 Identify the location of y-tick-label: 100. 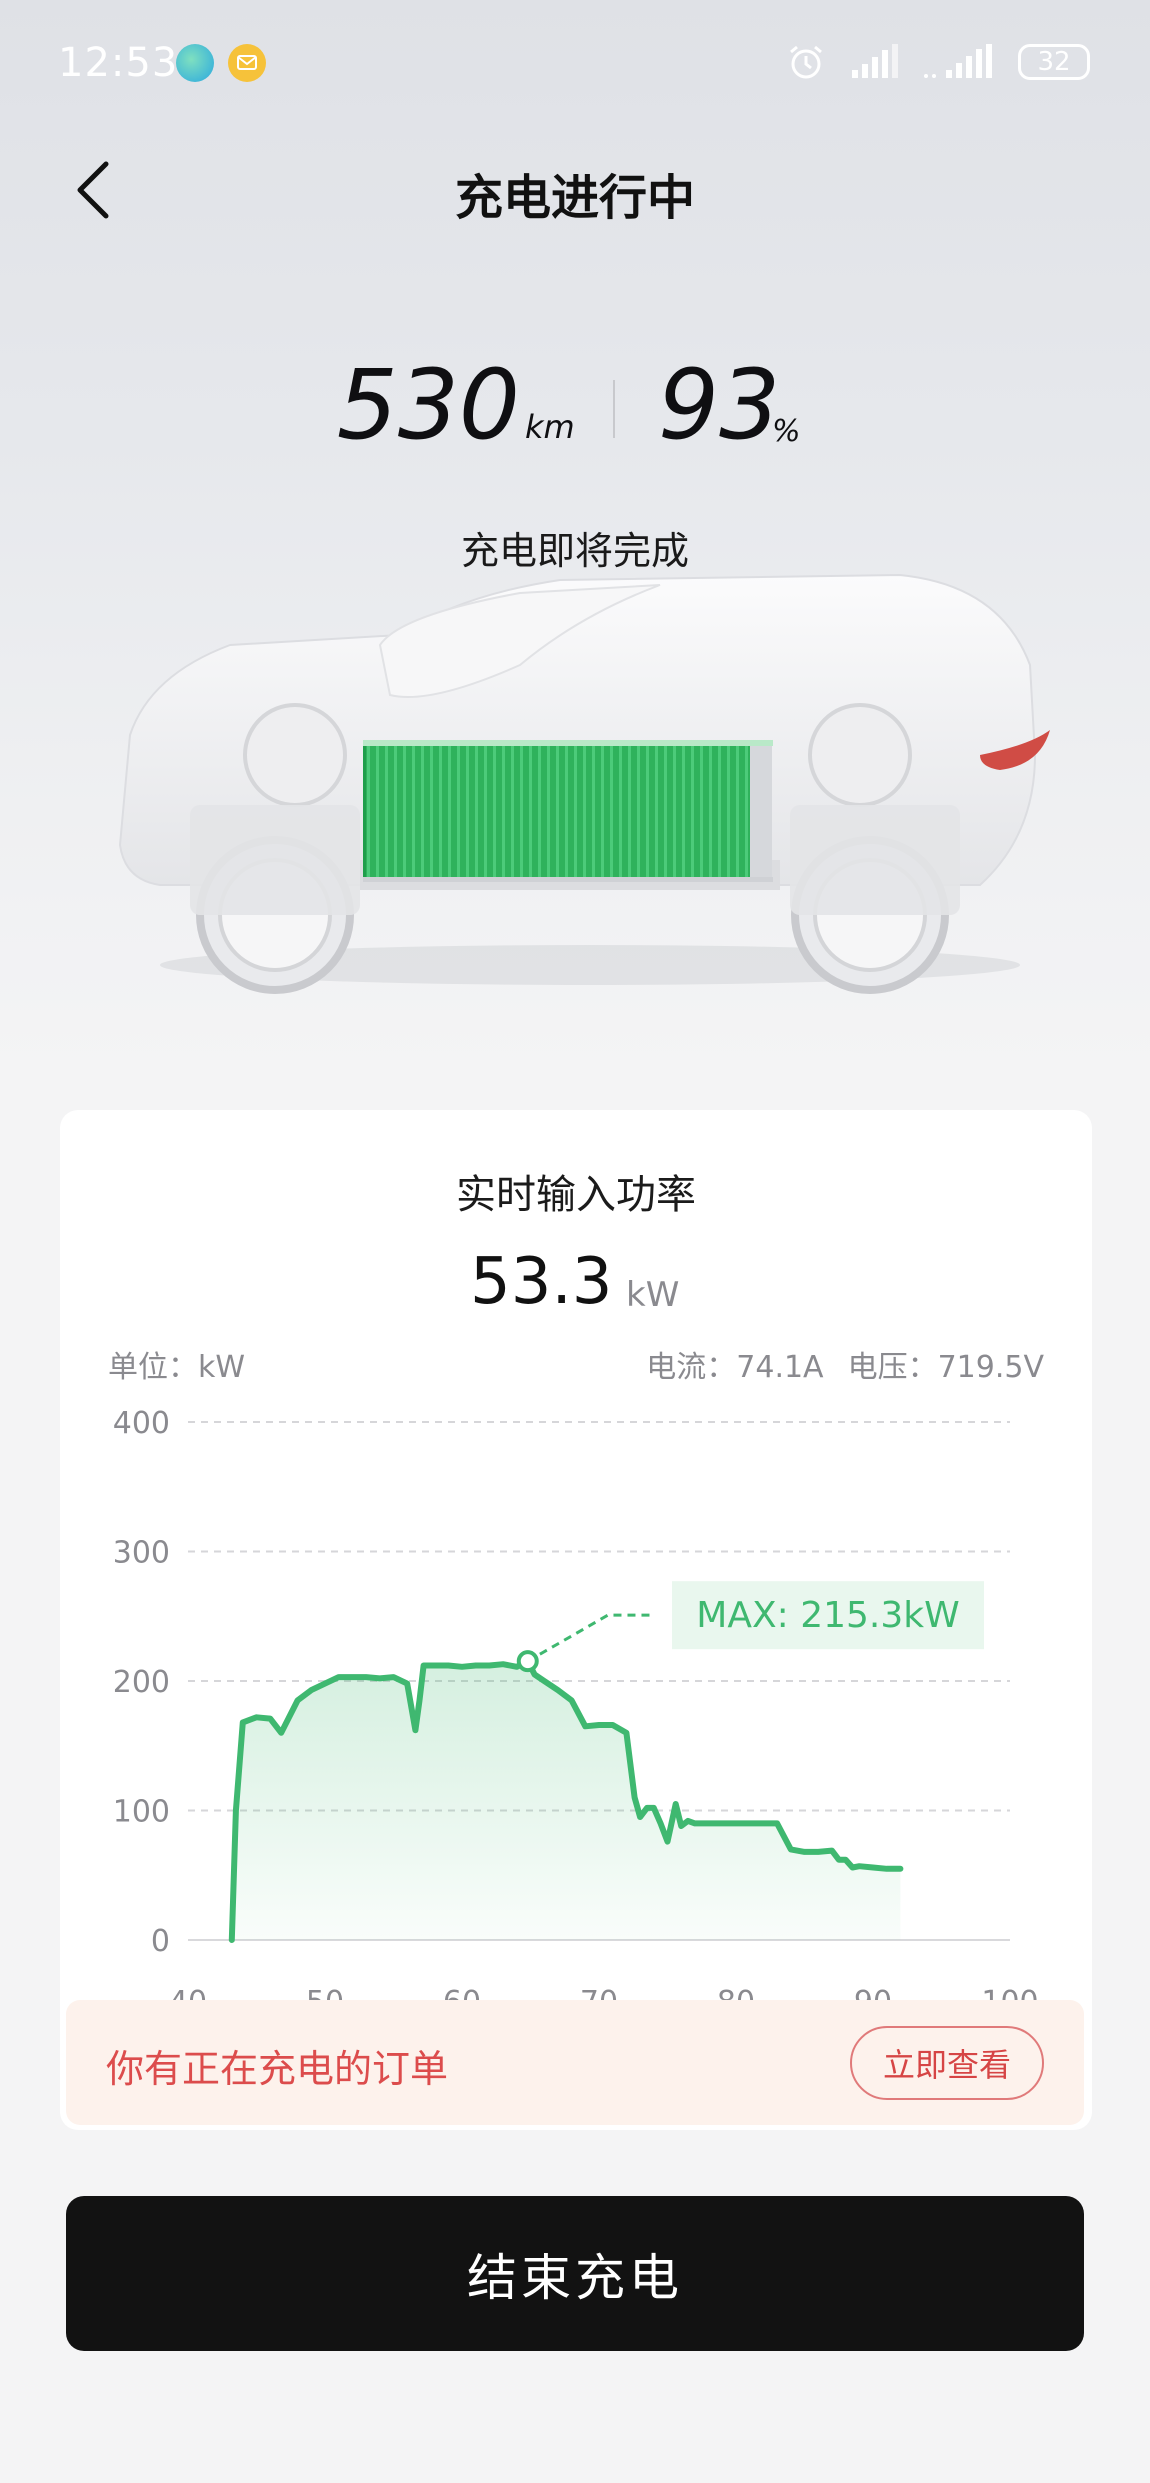
(141, 1812).